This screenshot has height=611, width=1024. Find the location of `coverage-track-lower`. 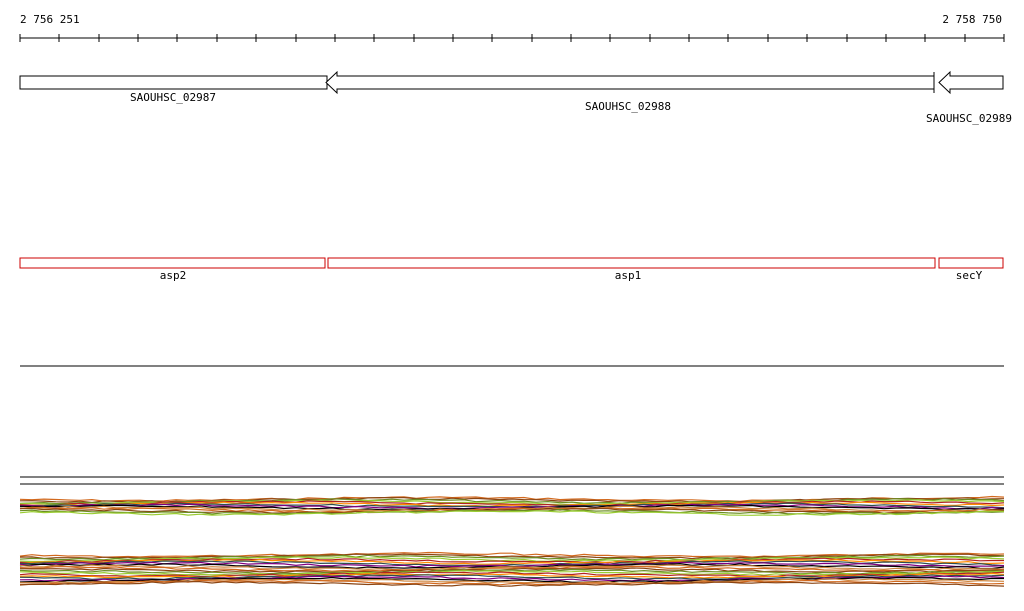

coverage-track-lower is located at coordinates (512, 569).